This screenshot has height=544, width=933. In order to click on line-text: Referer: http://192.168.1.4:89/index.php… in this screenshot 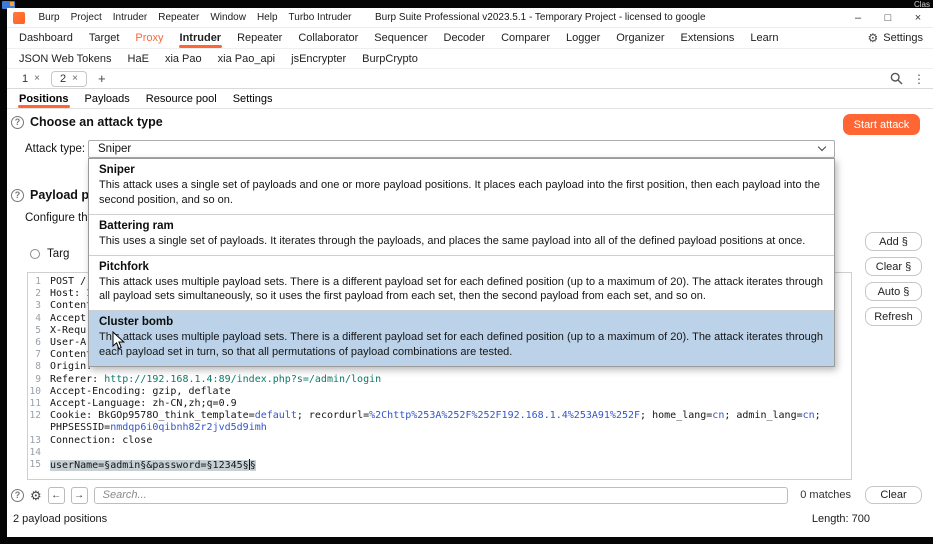, I will do `click(450, 380)`.